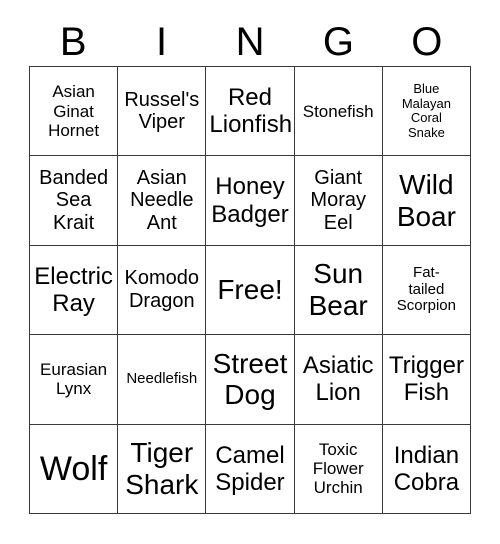 The width and height of the screenshot is (500, 544). I want to click on bingo-cell-label: Stonefish, so click(338, 111).